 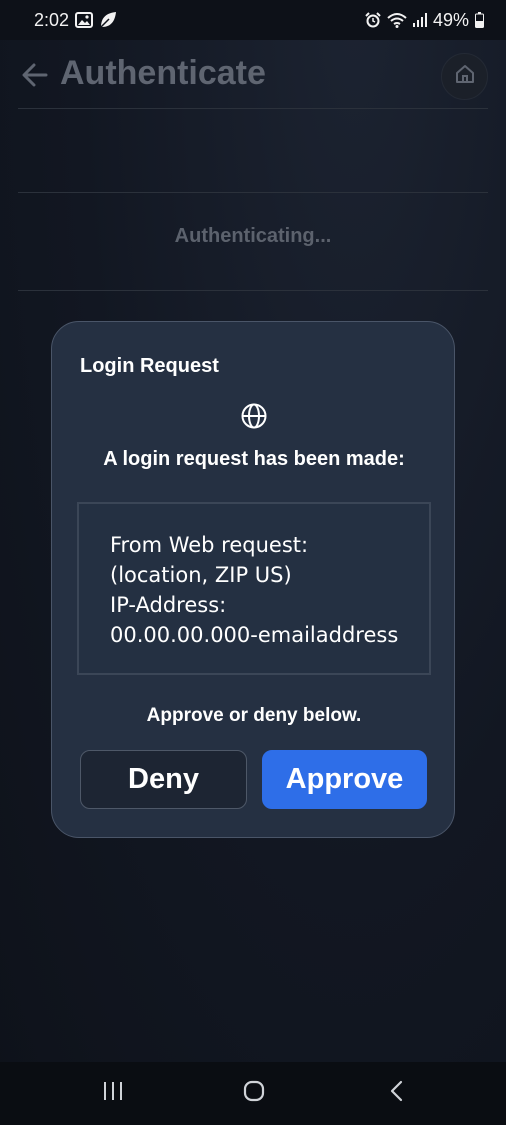 I want to click on leaf-icon, so click(x=108, y=20).